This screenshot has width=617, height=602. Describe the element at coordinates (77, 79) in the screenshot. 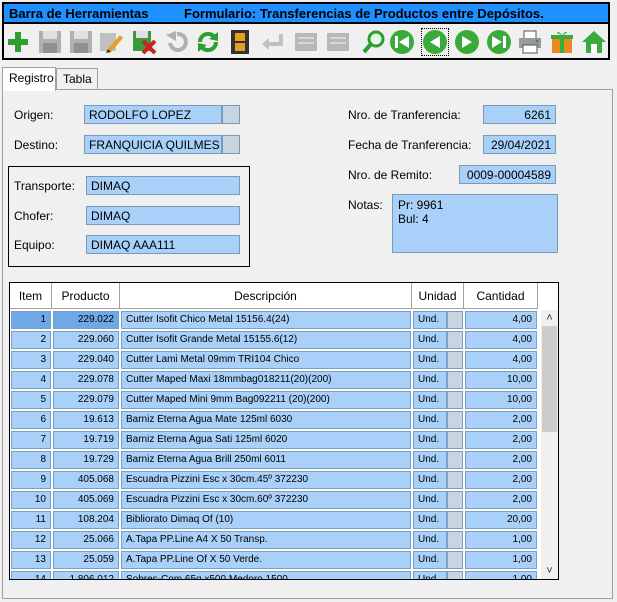

I see `tab-tabla: Tabla` at that location.